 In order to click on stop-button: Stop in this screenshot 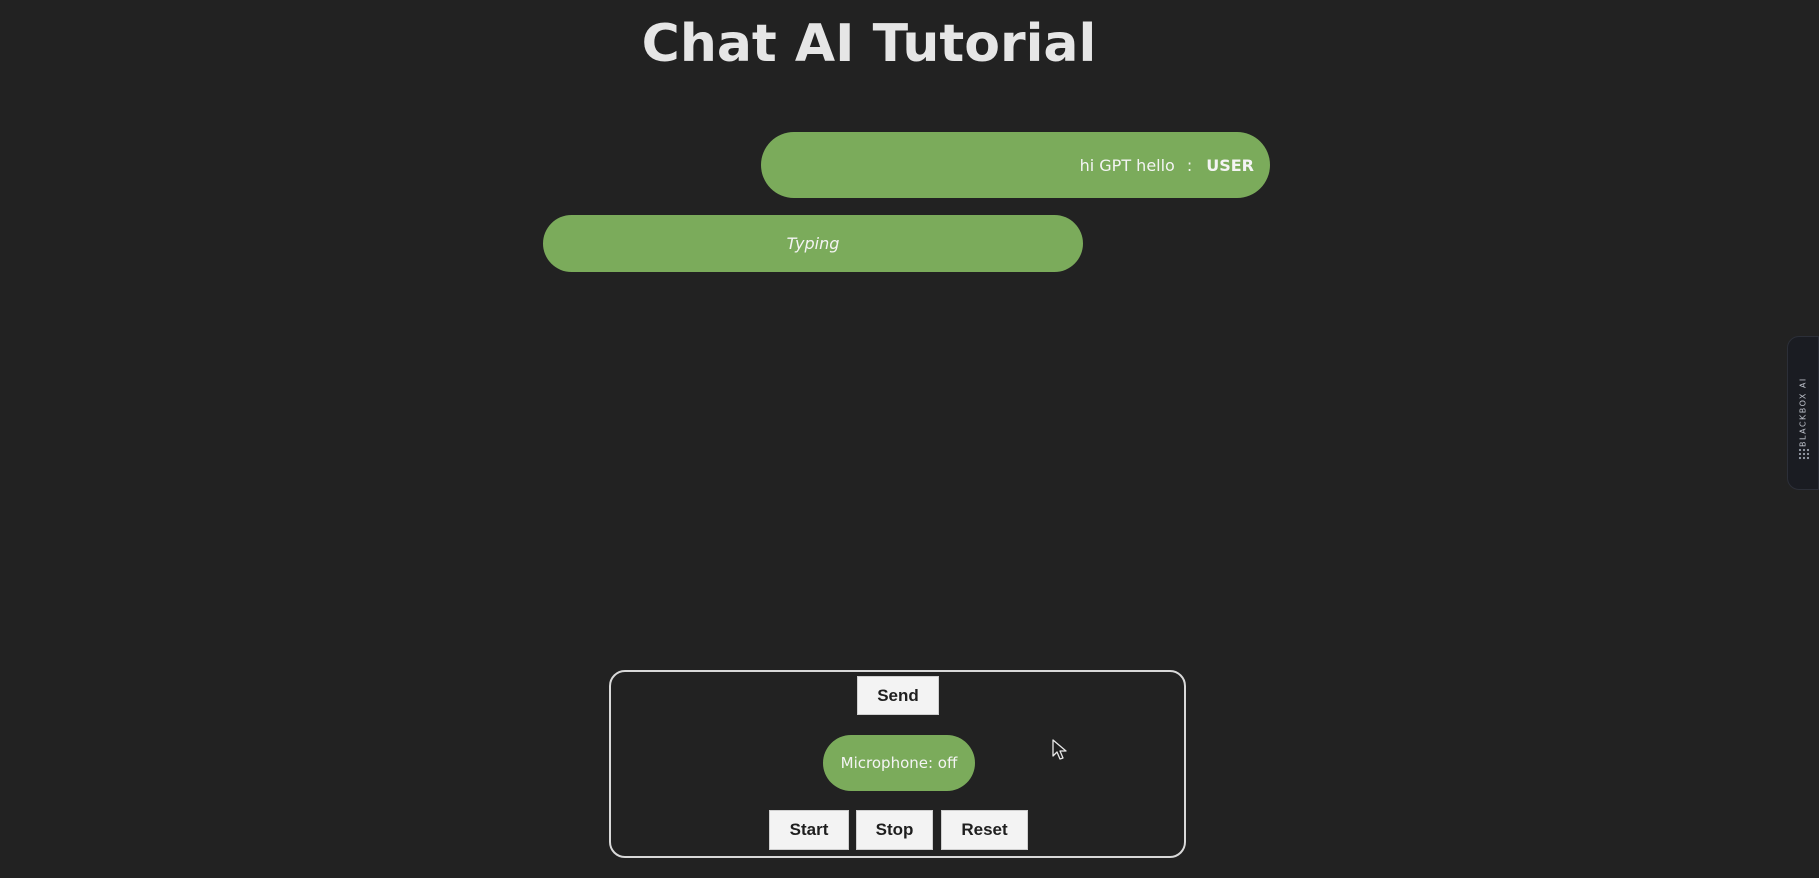, I will do `click(894, 830)`.